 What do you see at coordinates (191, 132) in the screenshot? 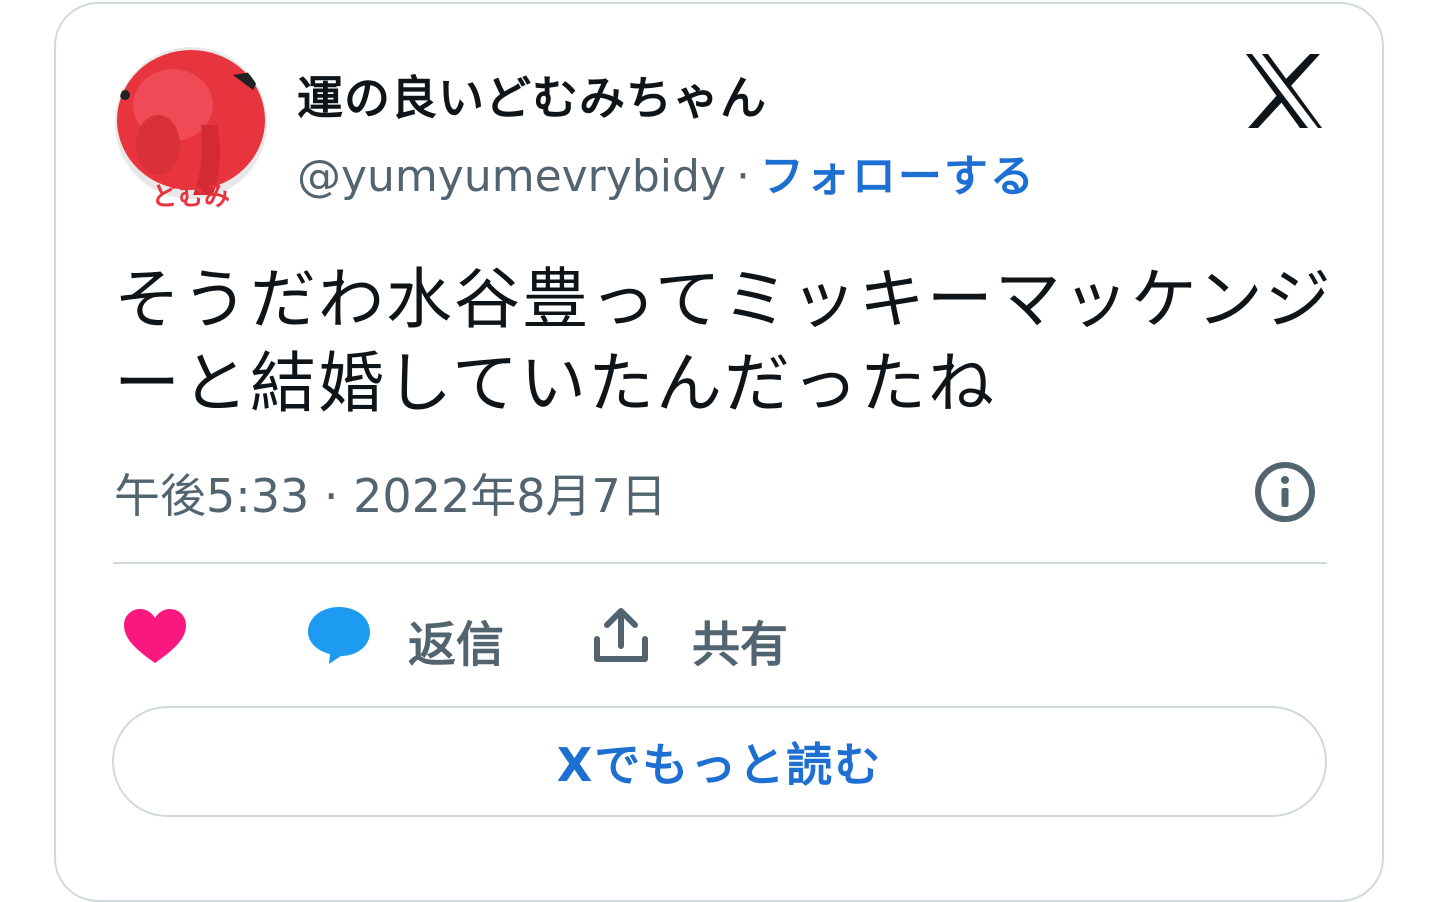
I see `author-avatar: どむみ` at bounding box center [191, 132].